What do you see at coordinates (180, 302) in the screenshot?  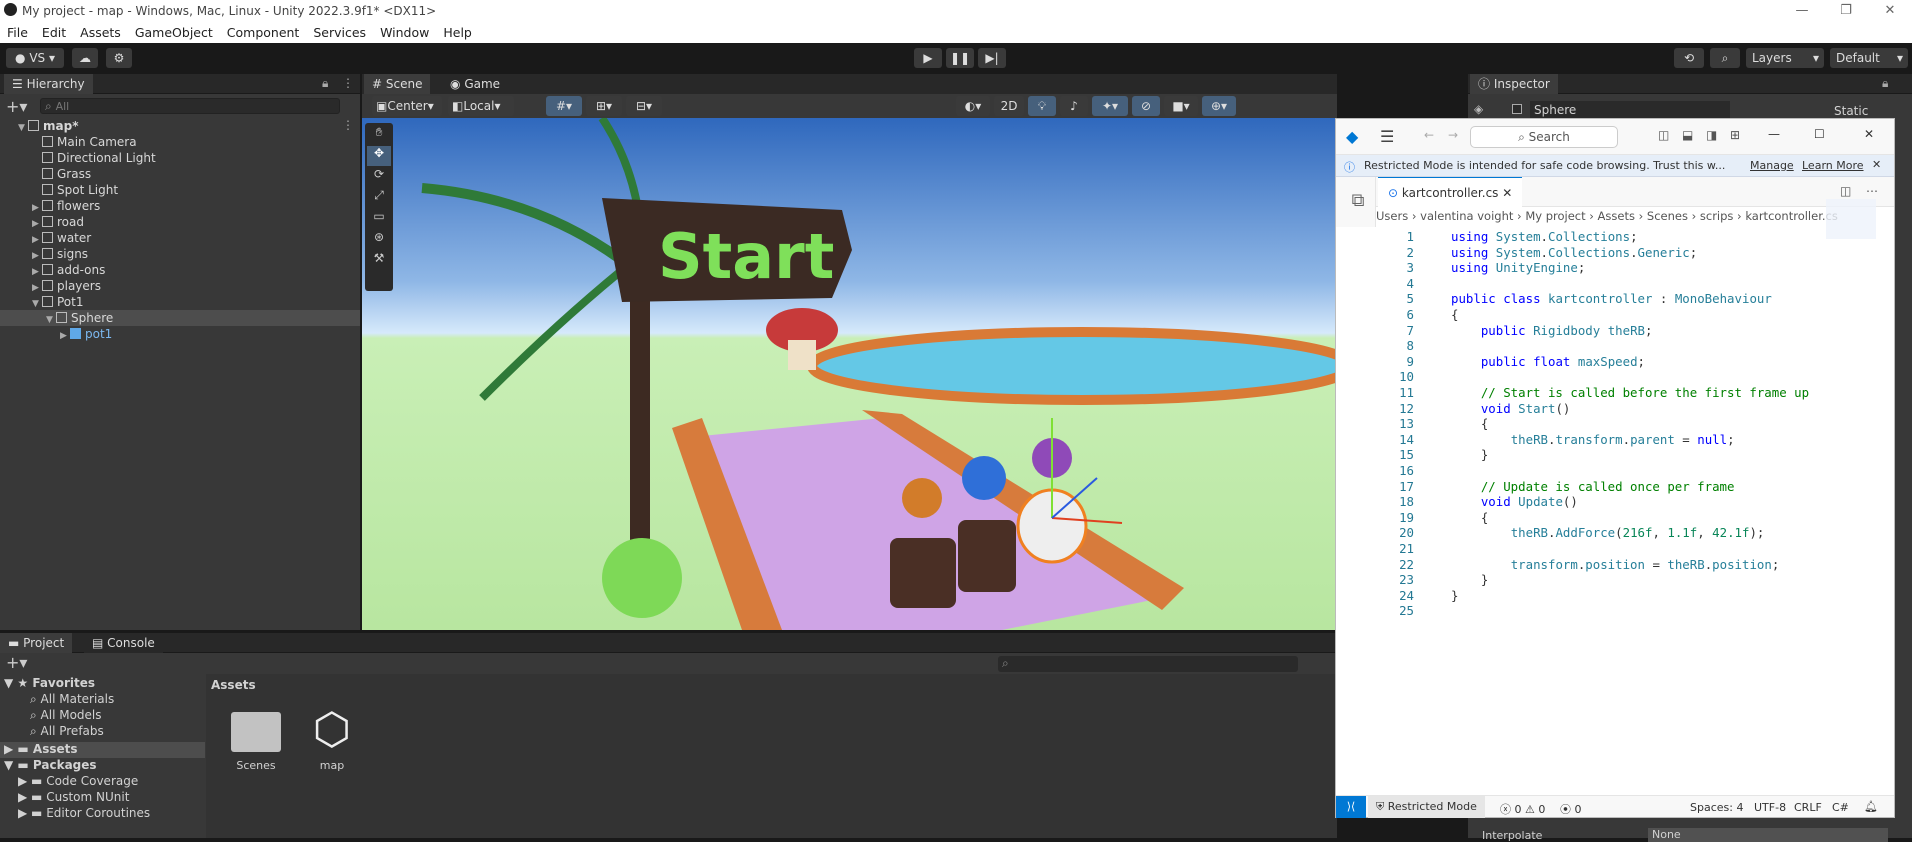 I see `hierarchy-item: ▼ Pot1` at bounding box center [180, 302].